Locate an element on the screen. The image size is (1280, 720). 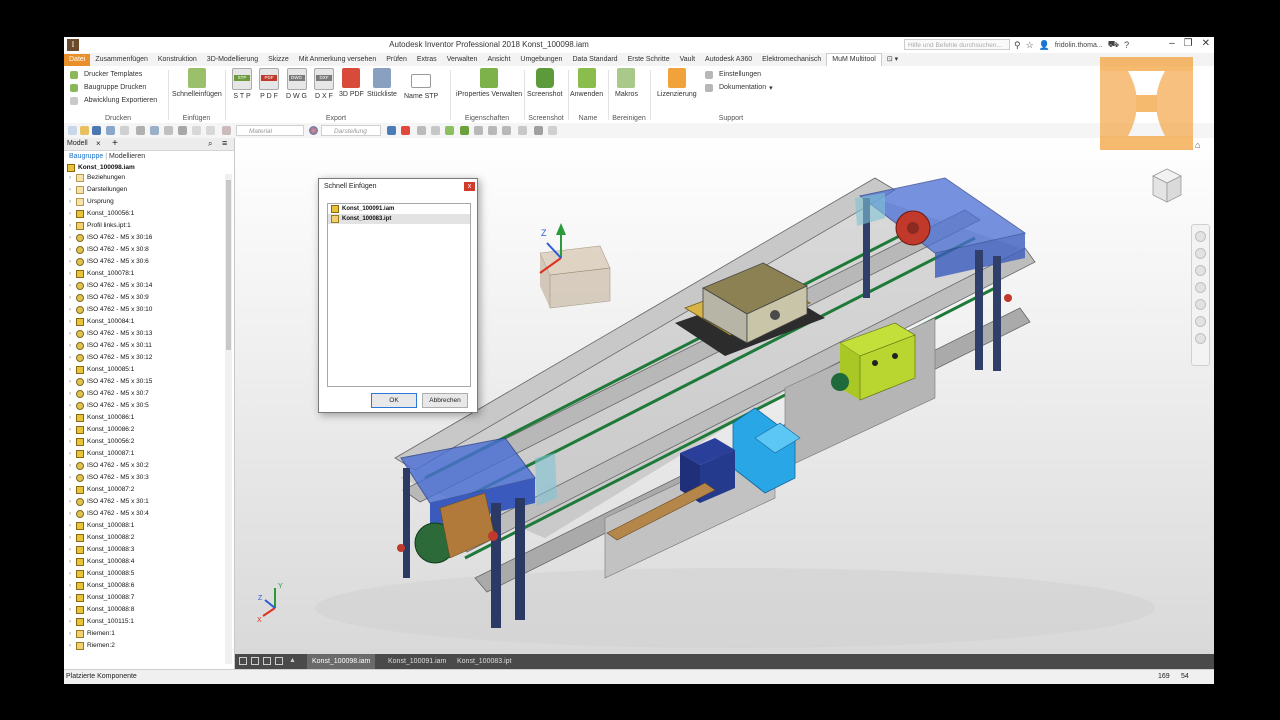
export-3dpdf-button: 3D PDF is located at coordinates (351, 83).